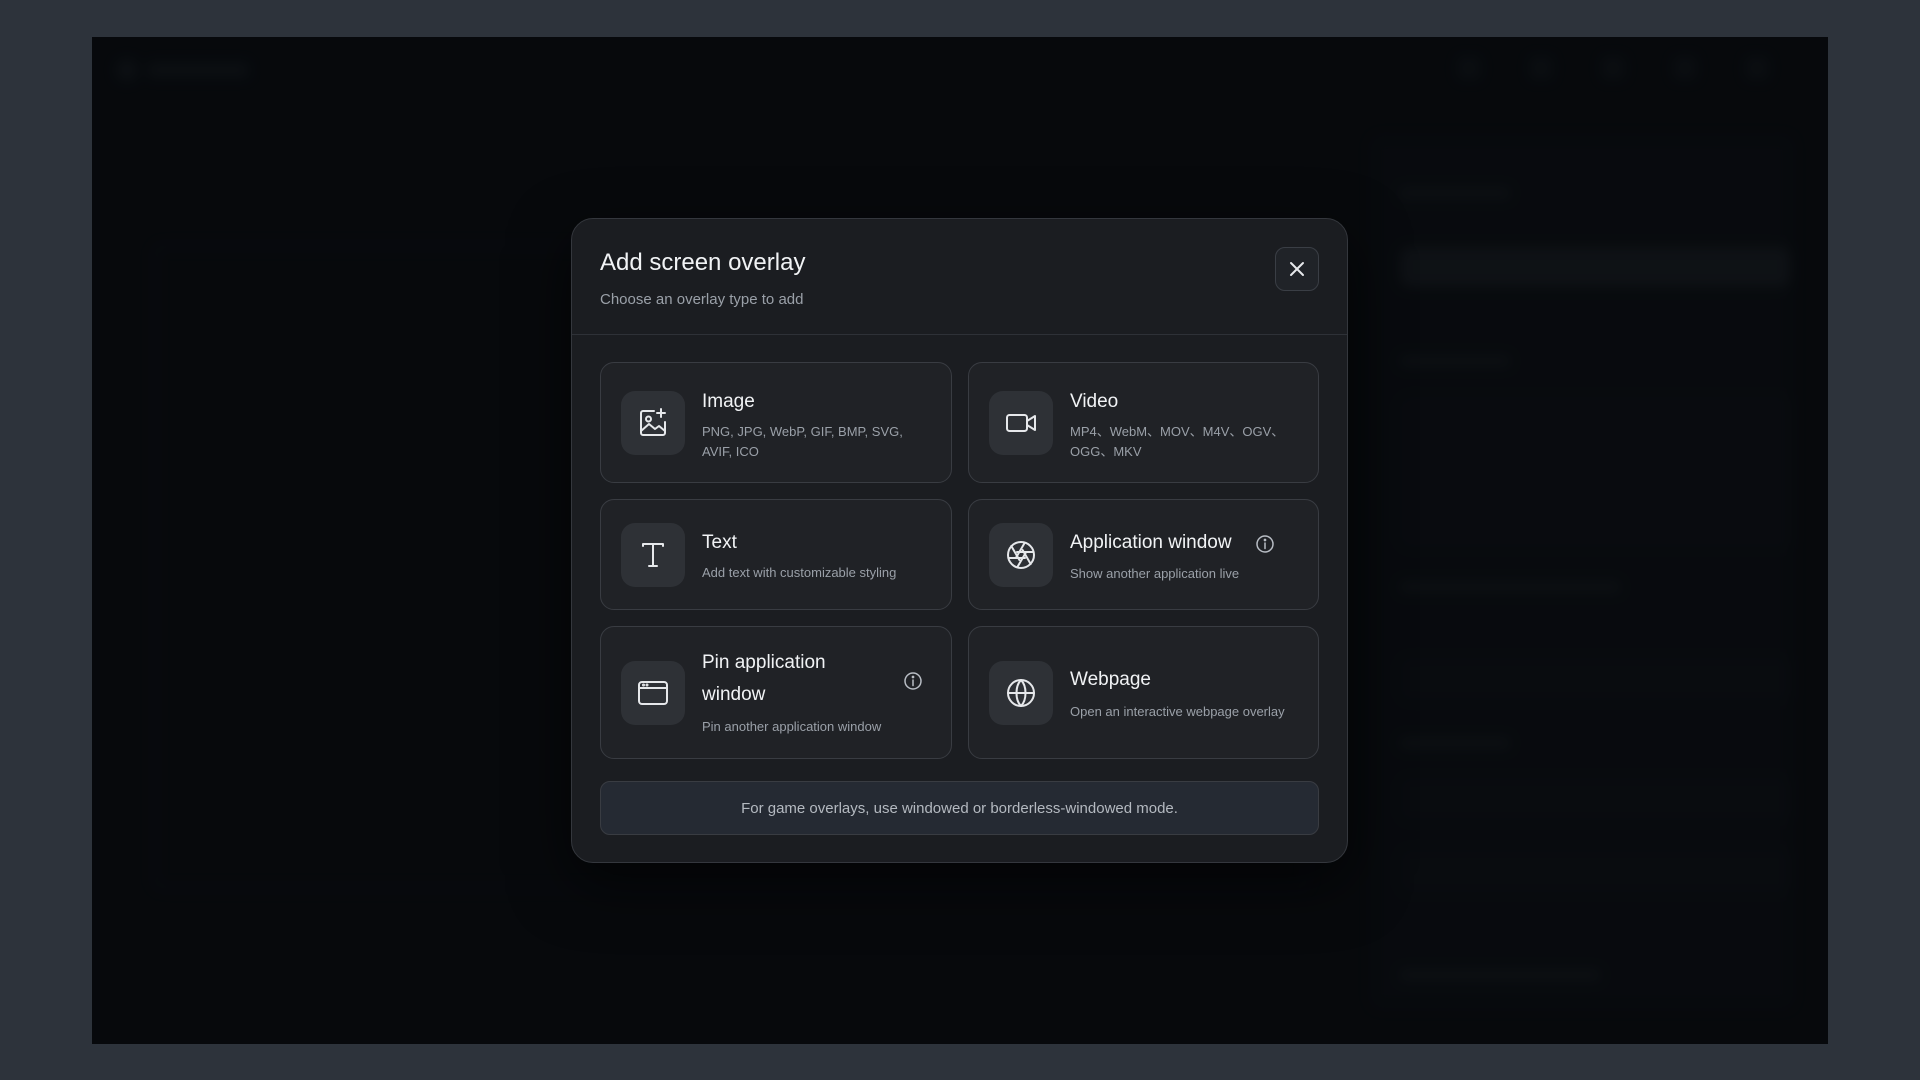 The width and height of the screenshot is (1920, 1080). What do you see at coordinates (1177, 441) in the screenshot?
I see `option-description: MP4、WebM、MOV、M4V、OGV、OGG、MKV` at bounding box center [1177, 441].